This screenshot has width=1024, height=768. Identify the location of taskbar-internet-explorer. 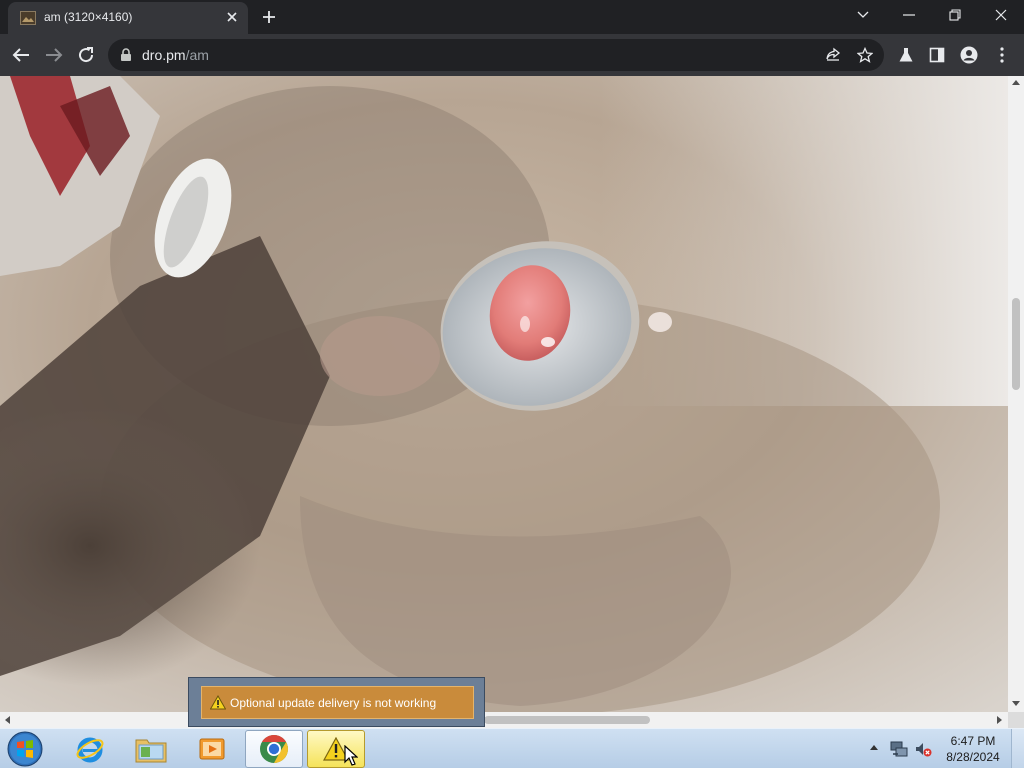
(90, 749).